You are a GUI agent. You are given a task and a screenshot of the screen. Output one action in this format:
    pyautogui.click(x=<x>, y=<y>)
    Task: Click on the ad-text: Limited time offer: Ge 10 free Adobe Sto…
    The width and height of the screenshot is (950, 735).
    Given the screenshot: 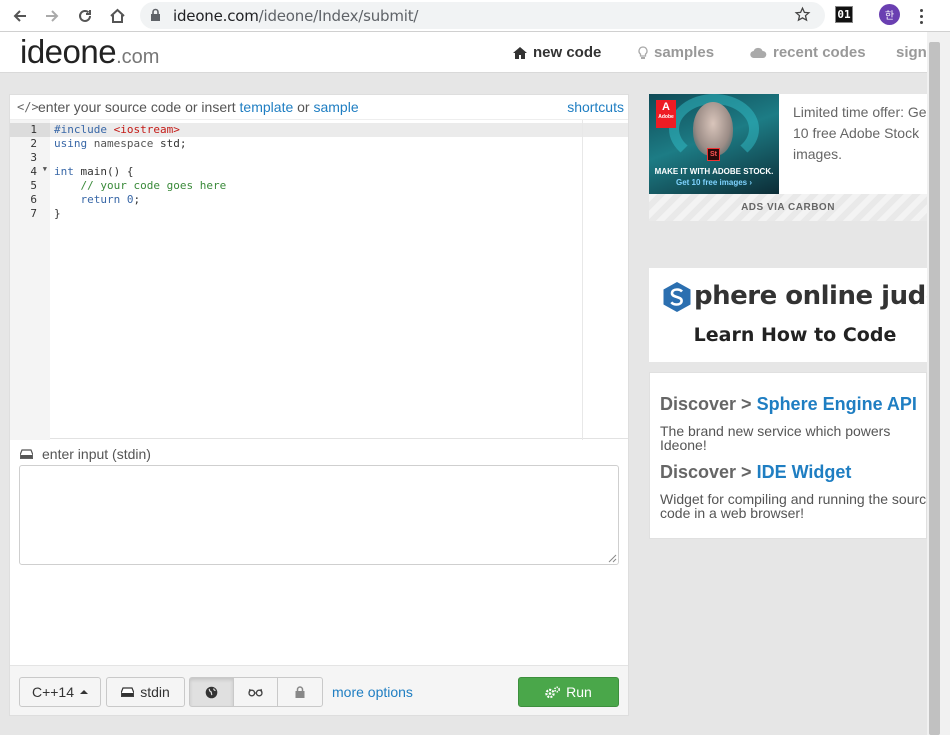 What is the action you would take?
    pyautogui.click(x=860, y=133)
    